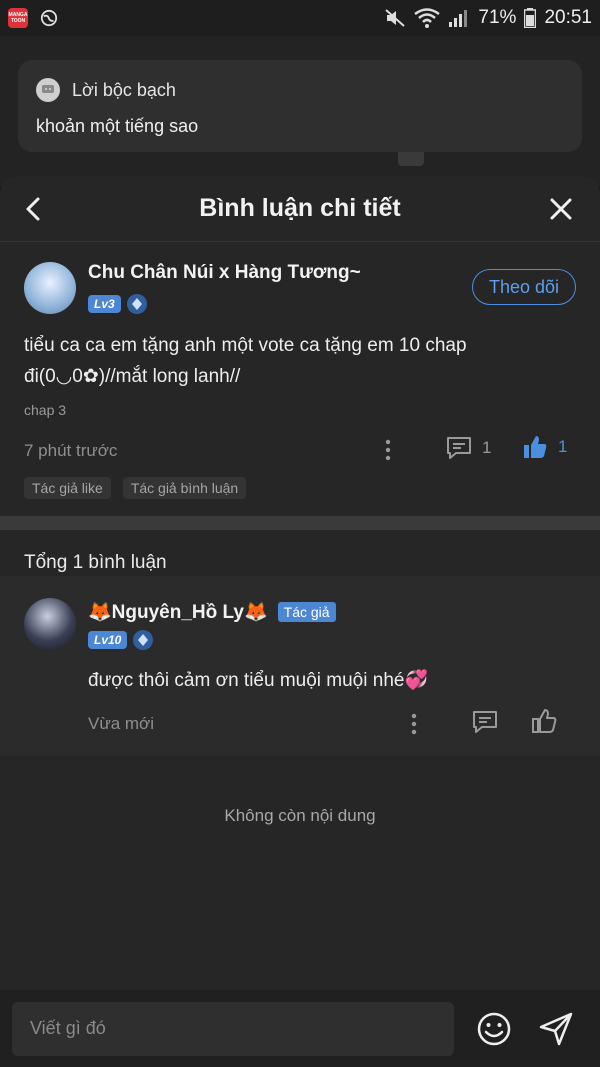  Describe the element at coordinates (108, 640) in the screenshot. I see `level-badge: Lv10` at that location.